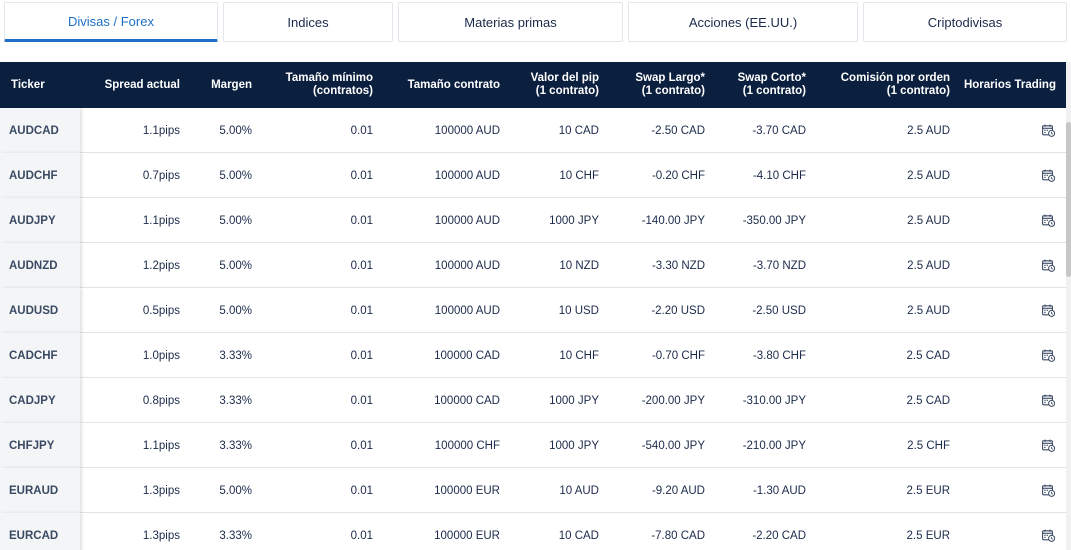  What do you see at coordinates (678, 355) in the screenshot?
I see `swap-long-cell: -0.70 CHF` at bounding box center [678, 355].